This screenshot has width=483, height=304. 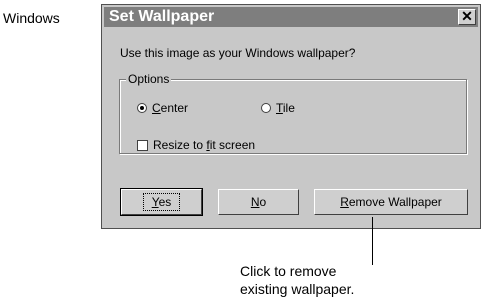 I want to click on callout-text: Click to remove existing wallpaper., so click(x=297, y=280).